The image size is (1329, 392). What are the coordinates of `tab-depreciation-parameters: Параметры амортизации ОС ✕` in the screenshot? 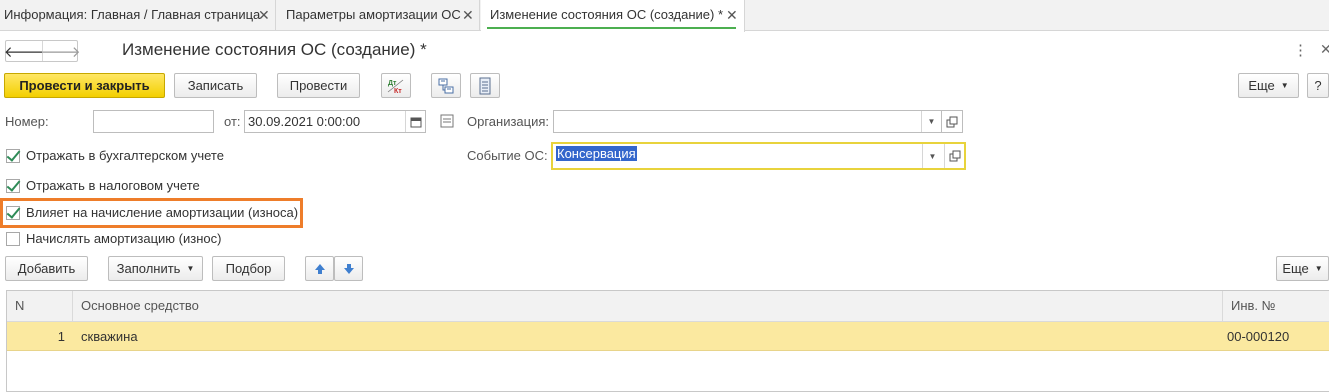 It's located at (378, 15).